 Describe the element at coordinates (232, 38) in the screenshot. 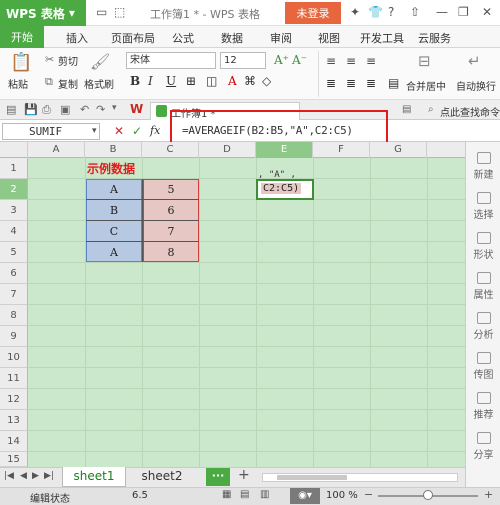

I see `menu-data: 数据` at that location.